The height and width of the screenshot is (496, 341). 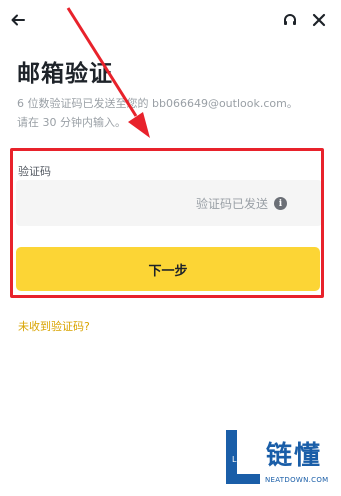 I want to click on annotation-arrow, so click(x=108, y=72).